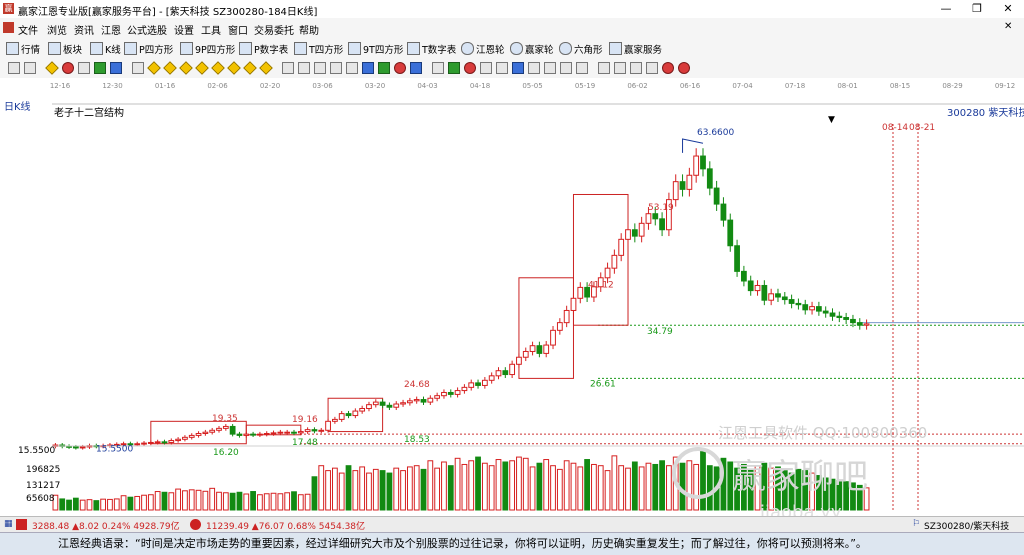  Describe the element at coordinates (585, 86) in the screenshot. I see `date-axis-tick: 05-19` at that location.